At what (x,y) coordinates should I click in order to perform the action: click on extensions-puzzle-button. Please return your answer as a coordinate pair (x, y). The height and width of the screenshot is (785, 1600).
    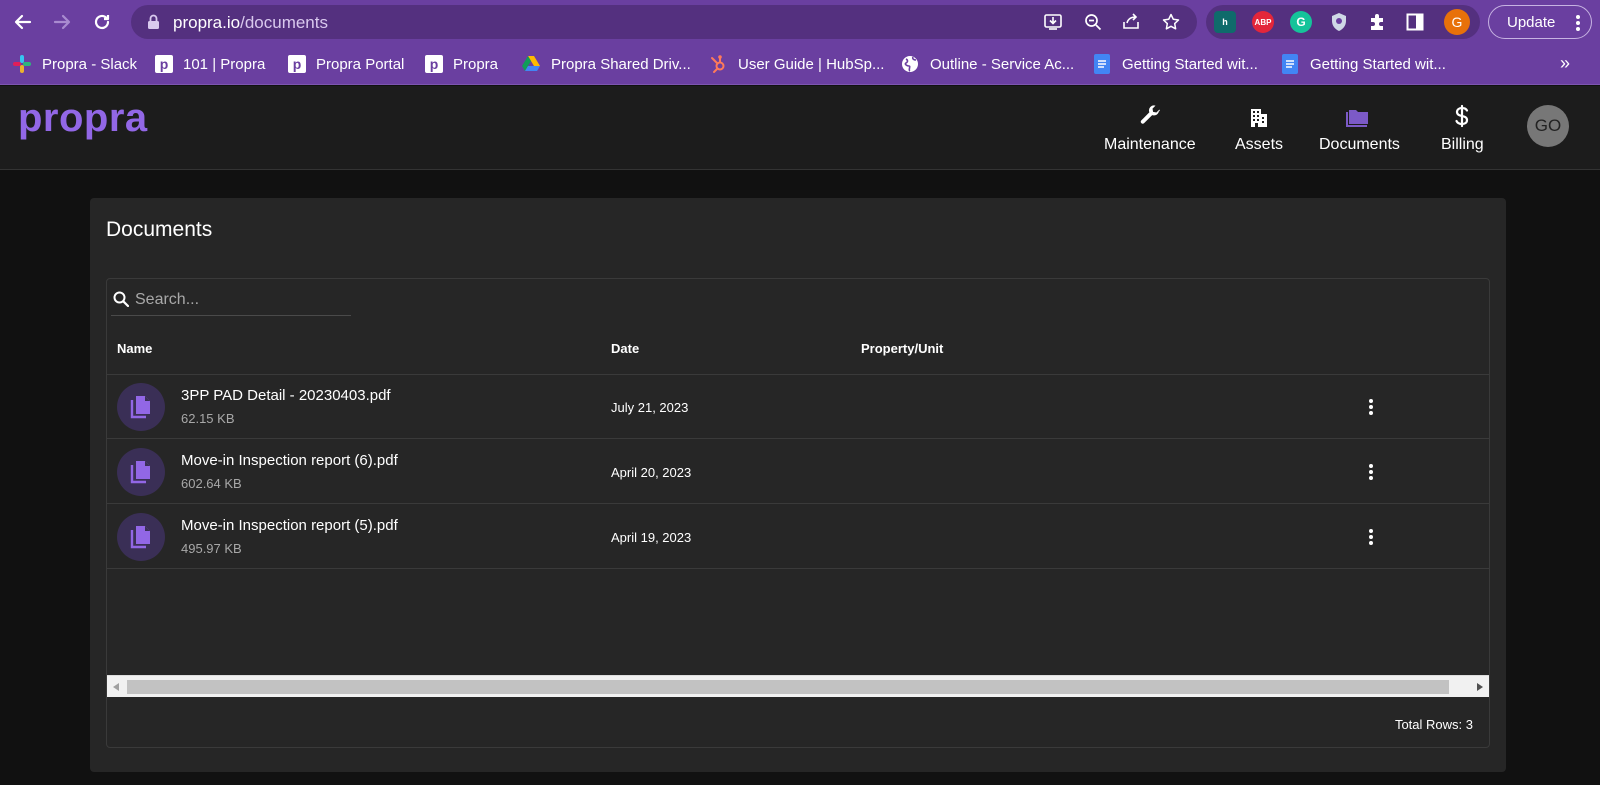
    Looking at the image, I should click on (1377, 22).